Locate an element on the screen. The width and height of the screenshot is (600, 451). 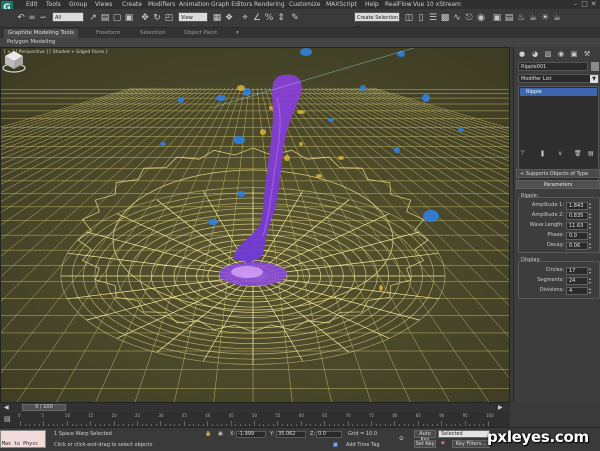
tab-freeform: Freeform is located at coordinates (108, 33).